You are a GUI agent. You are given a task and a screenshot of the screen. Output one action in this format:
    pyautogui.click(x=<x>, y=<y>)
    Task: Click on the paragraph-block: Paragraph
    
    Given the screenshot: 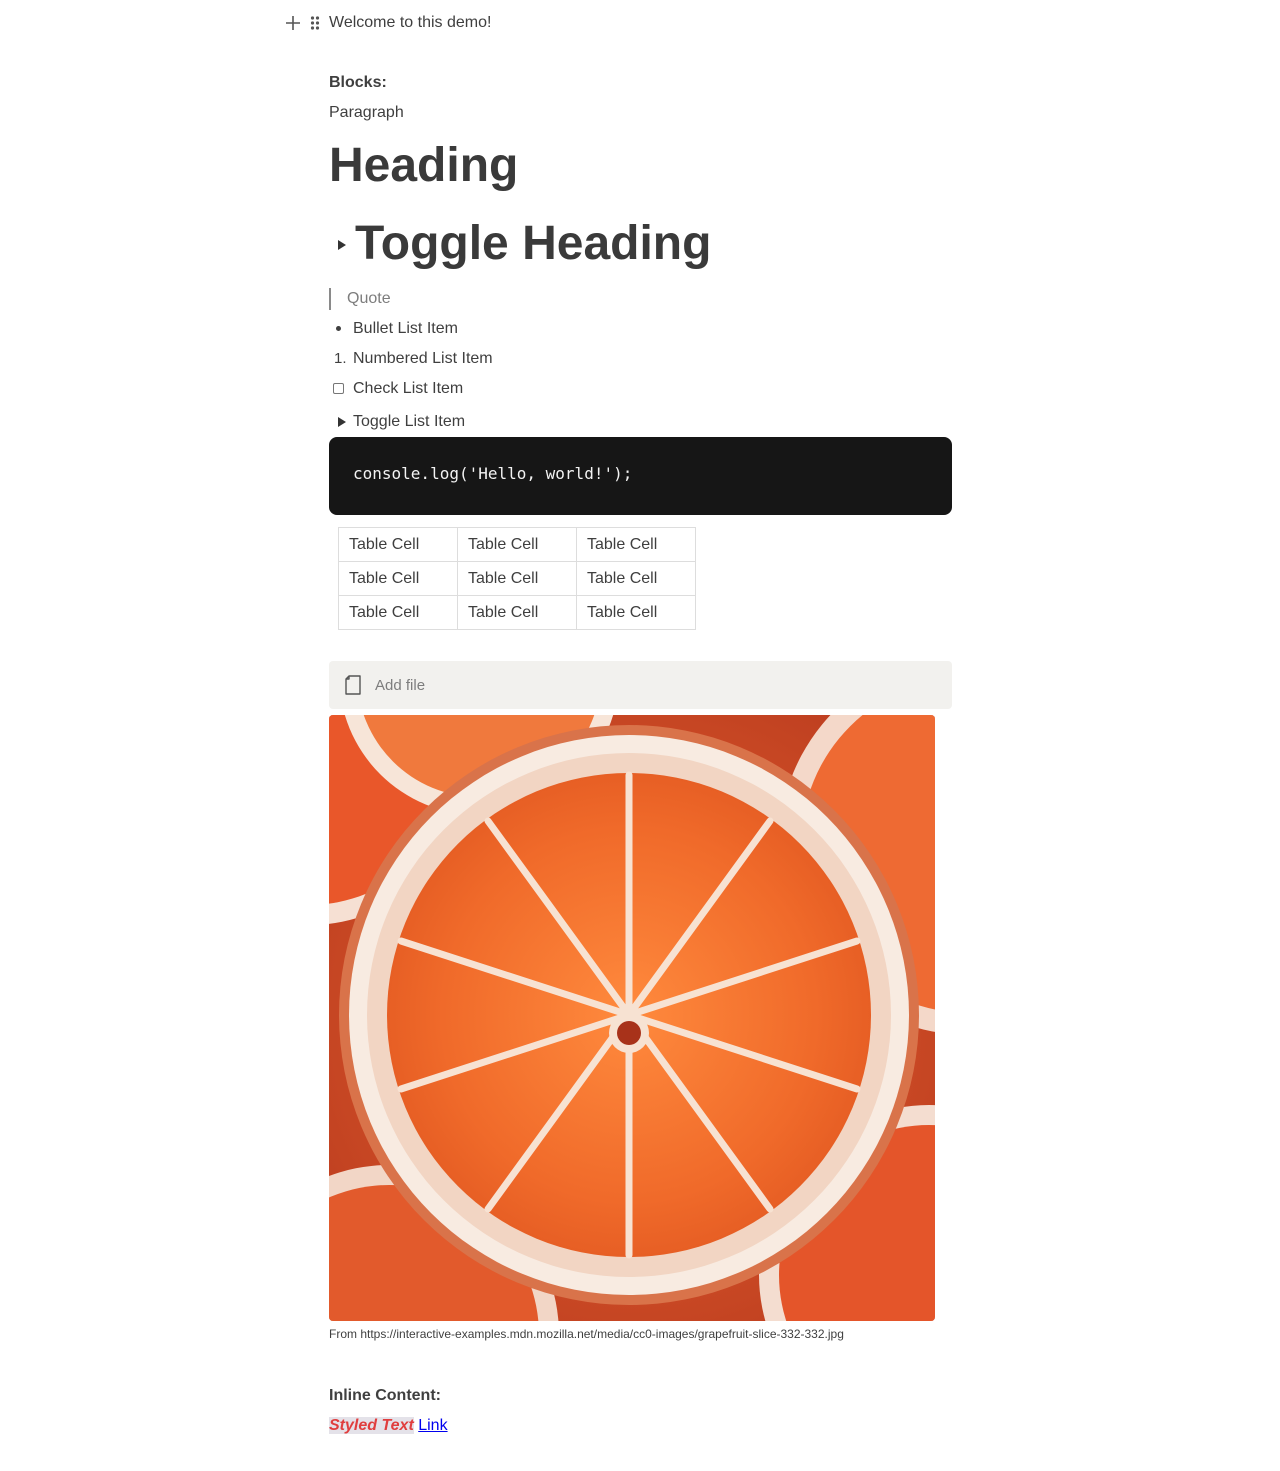 What is the action you would take?
    pyautogui.click(x=366, y=113)
    